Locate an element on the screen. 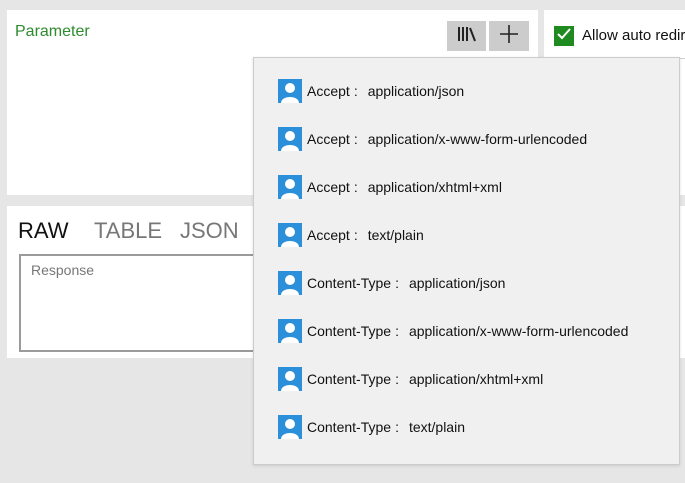 This screenshot has height=483, width=685. library-button is located at coordinates (466, 36).